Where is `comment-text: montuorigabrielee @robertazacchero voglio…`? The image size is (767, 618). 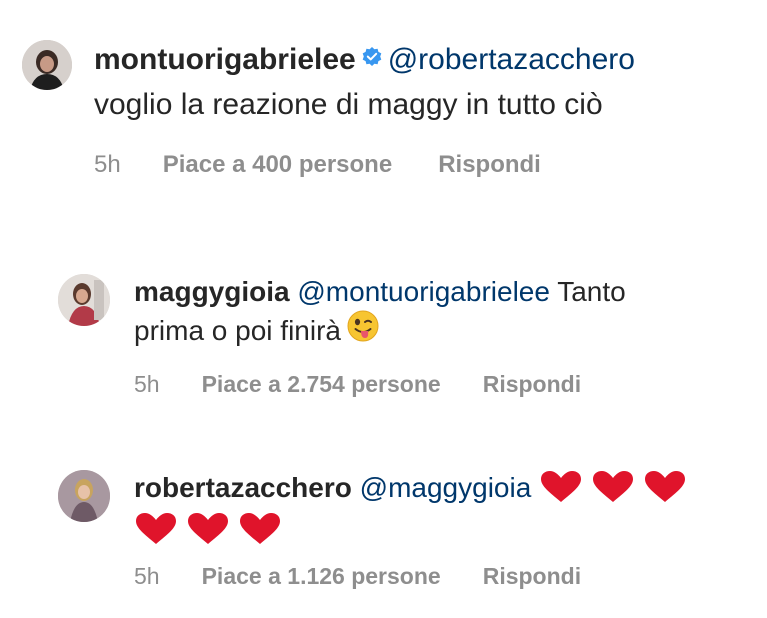 comment-text: montuorigabrielee @robertazacchero voglio… is located at coordinates (364, 82).